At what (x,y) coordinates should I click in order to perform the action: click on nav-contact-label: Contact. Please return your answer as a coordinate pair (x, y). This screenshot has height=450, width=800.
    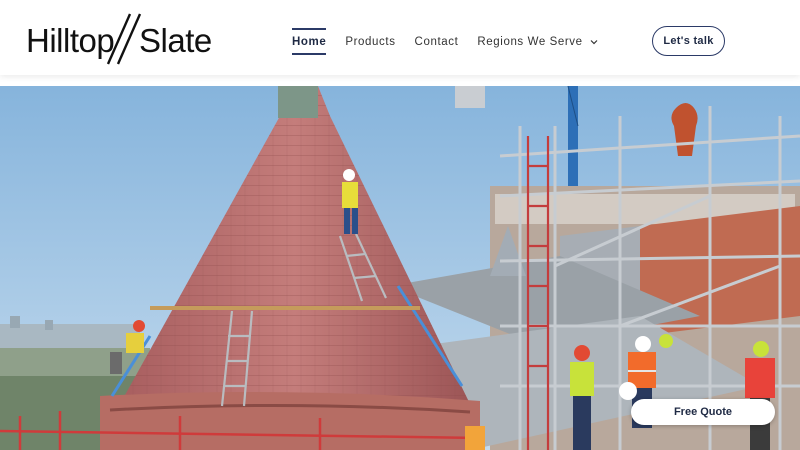
    Looking at the image, I should click on (436, 41).